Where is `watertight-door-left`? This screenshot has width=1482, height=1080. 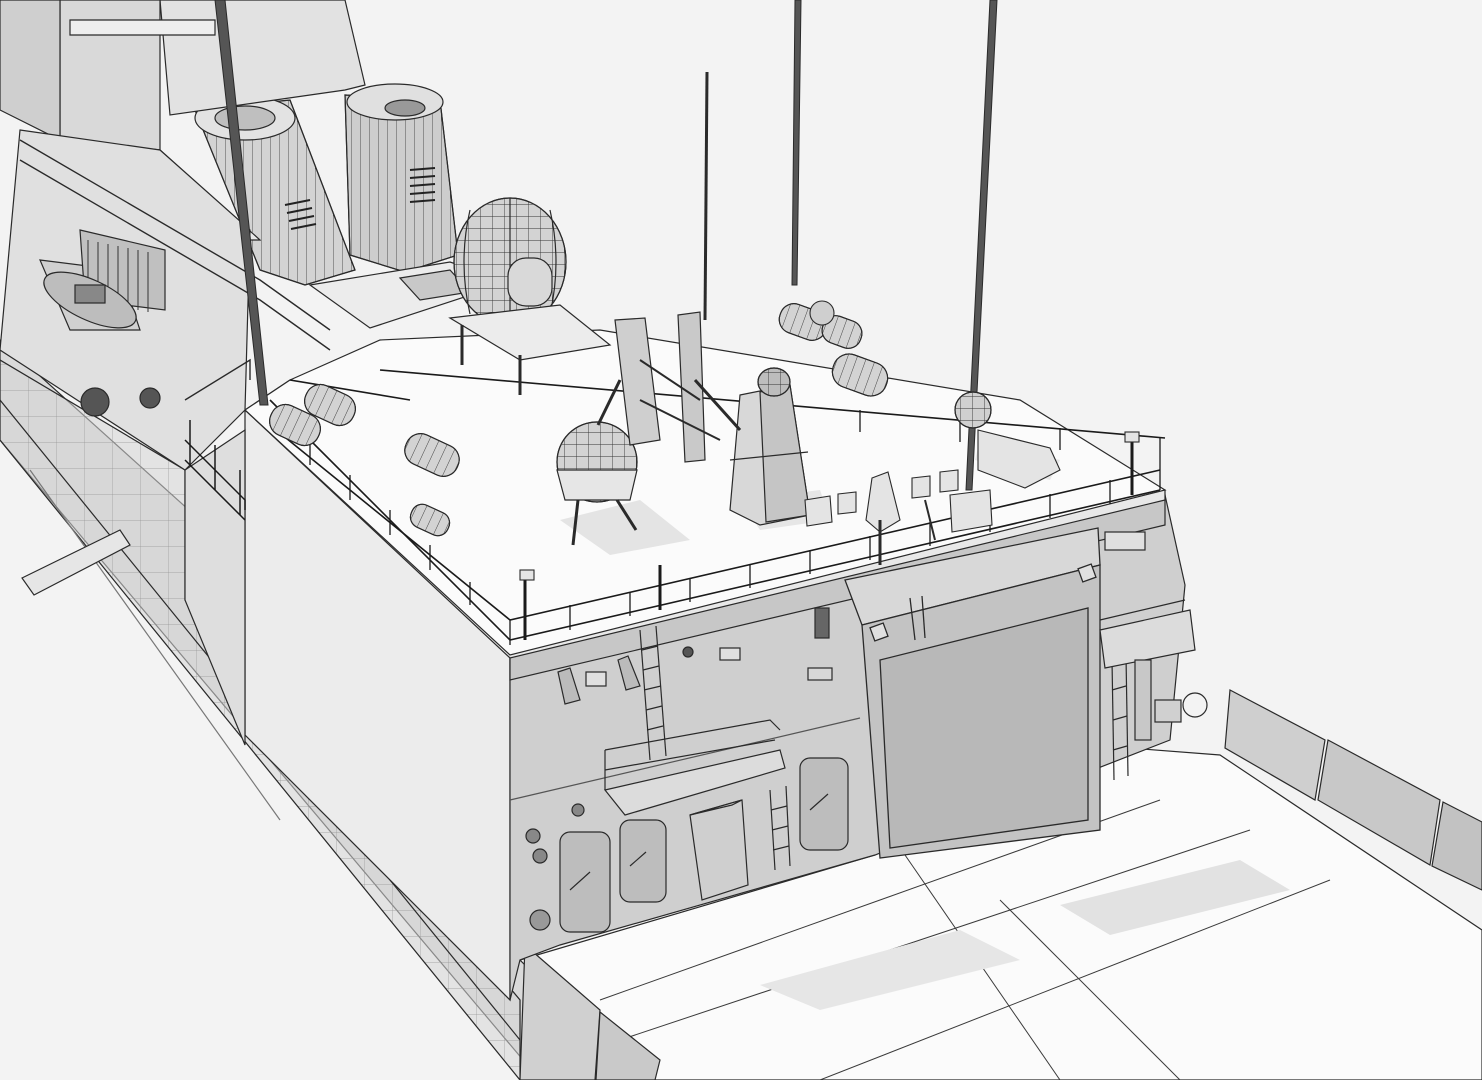 watertight-door-left is located at coordinates (585, 882).